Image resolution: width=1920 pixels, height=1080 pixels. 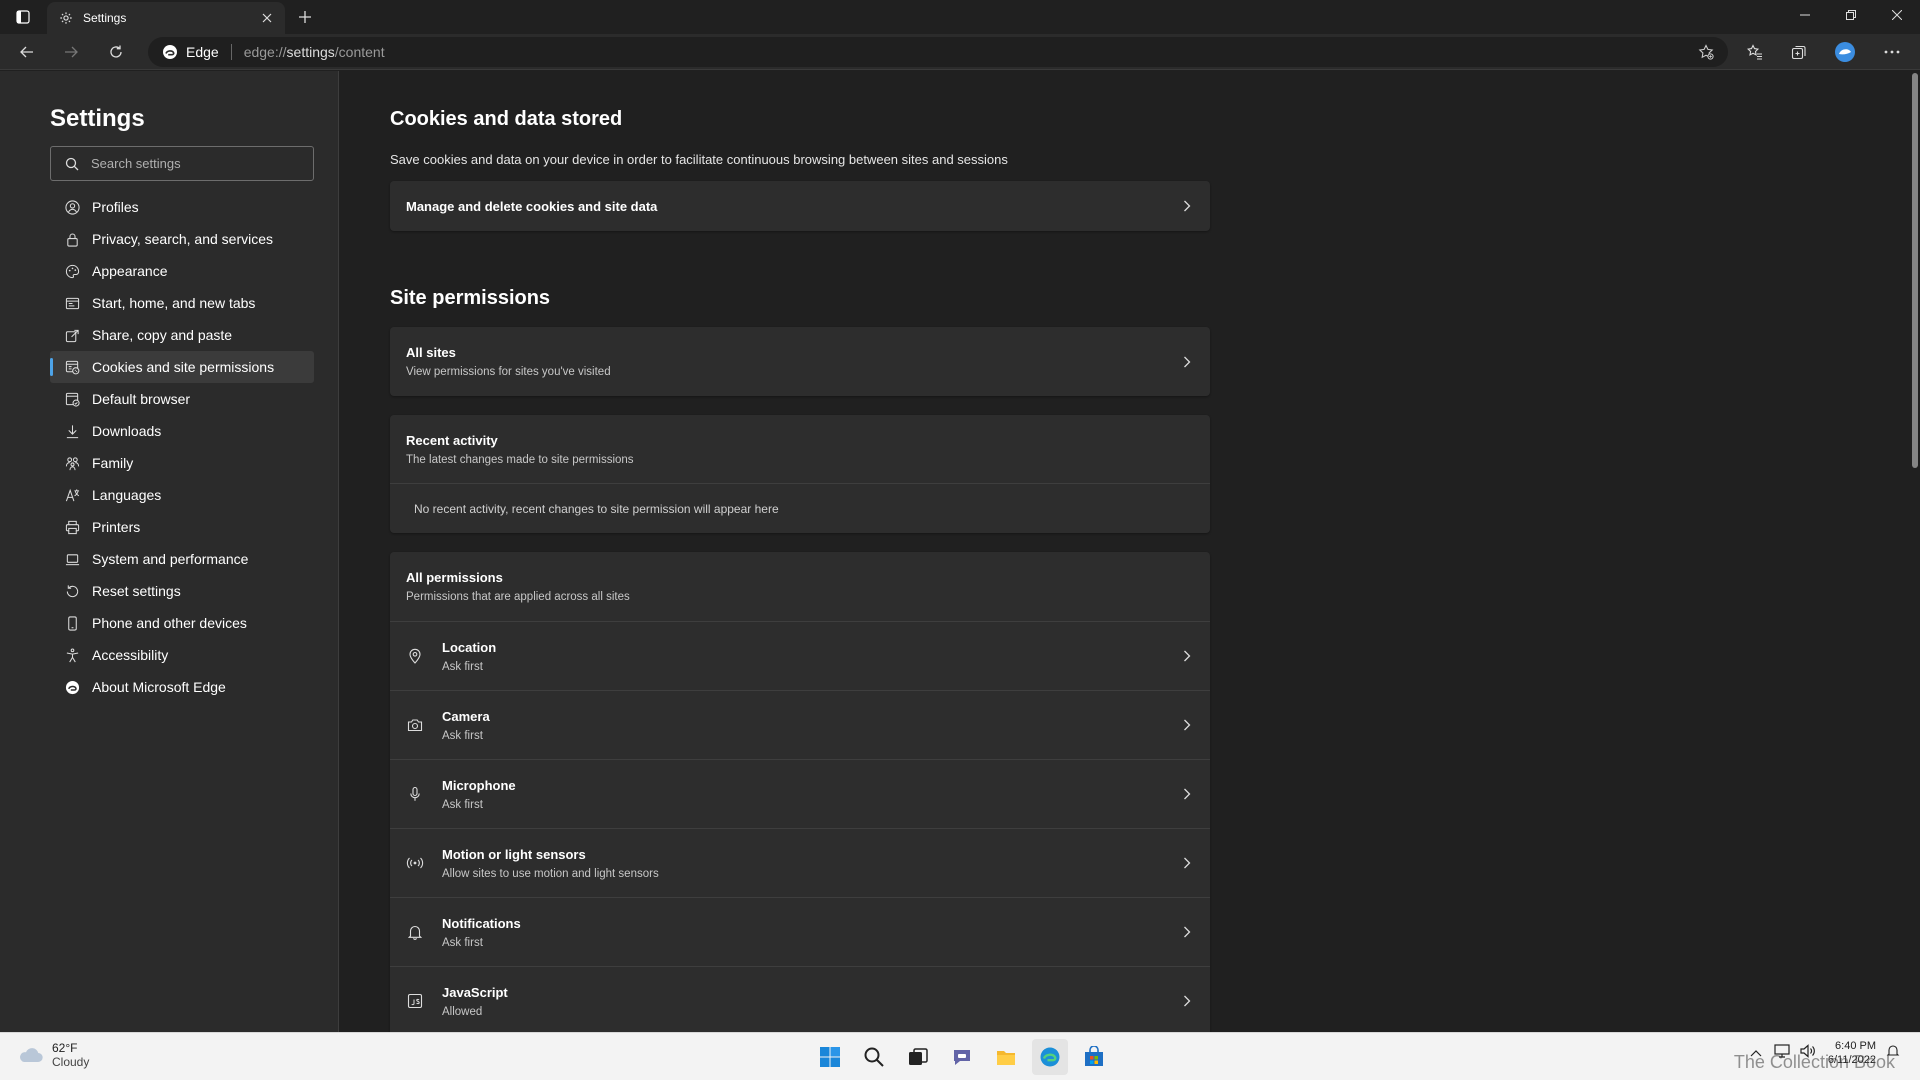 What do you see at coordinates (1094, 1057) in the screenshot?
I see `store-button` at bounding box center [1094, 1057].